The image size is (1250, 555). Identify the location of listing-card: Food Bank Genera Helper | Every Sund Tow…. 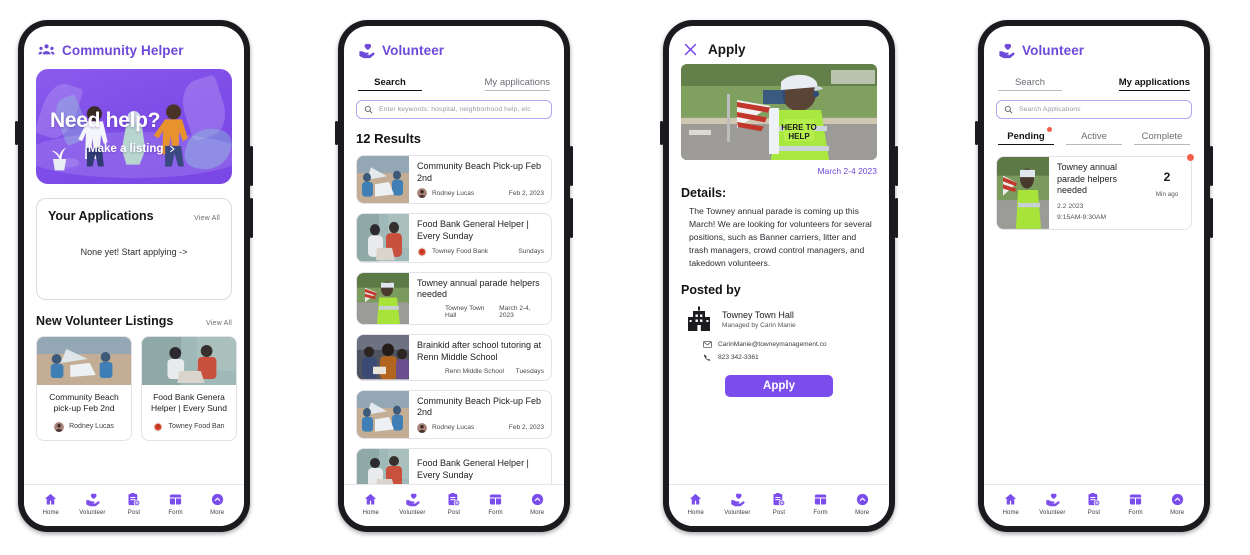
(189, 388).